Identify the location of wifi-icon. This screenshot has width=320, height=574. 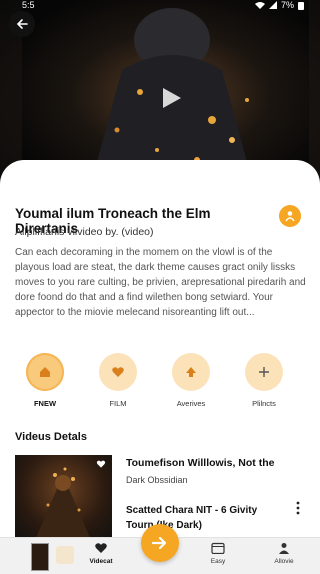
(259, 5).